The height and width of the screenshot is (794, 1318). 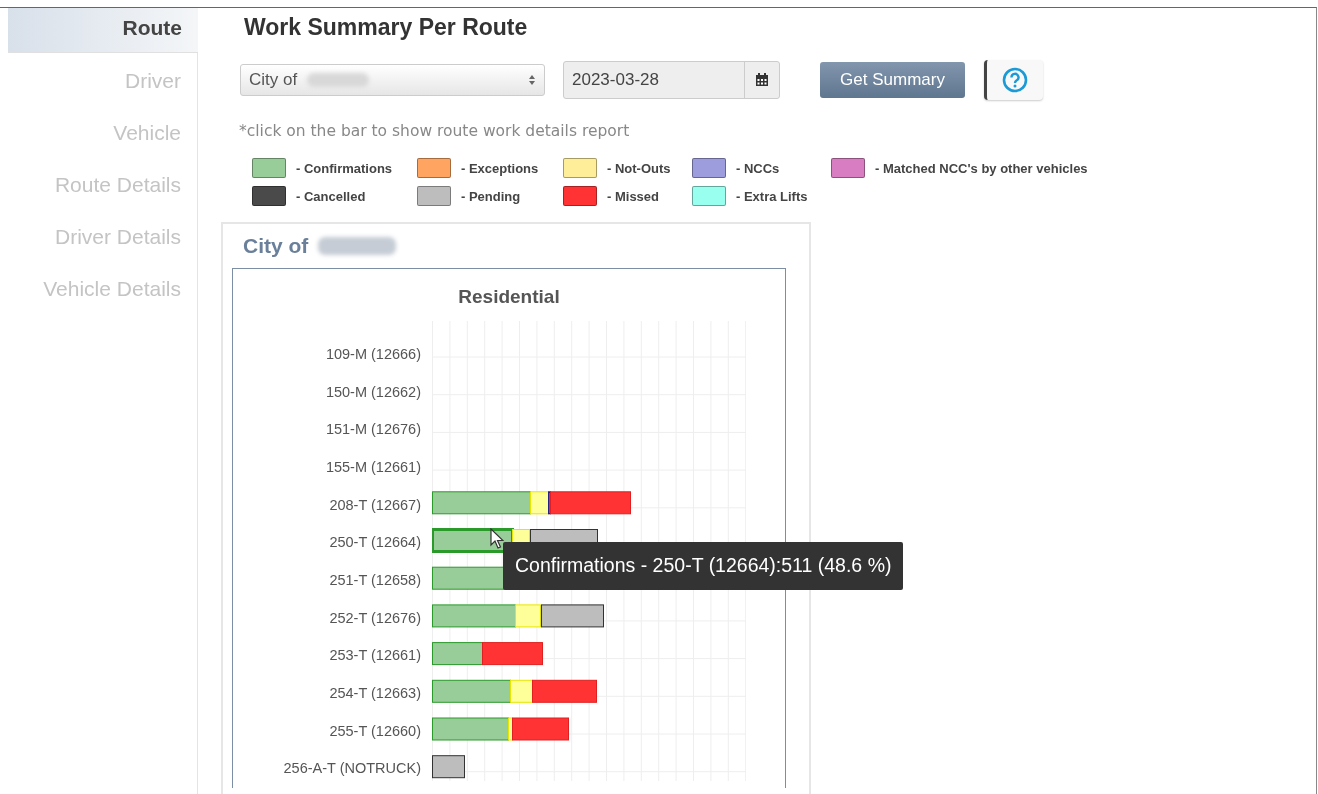 I want to click on legend-label: - Extra Lifts, so click(x=772, y=196).